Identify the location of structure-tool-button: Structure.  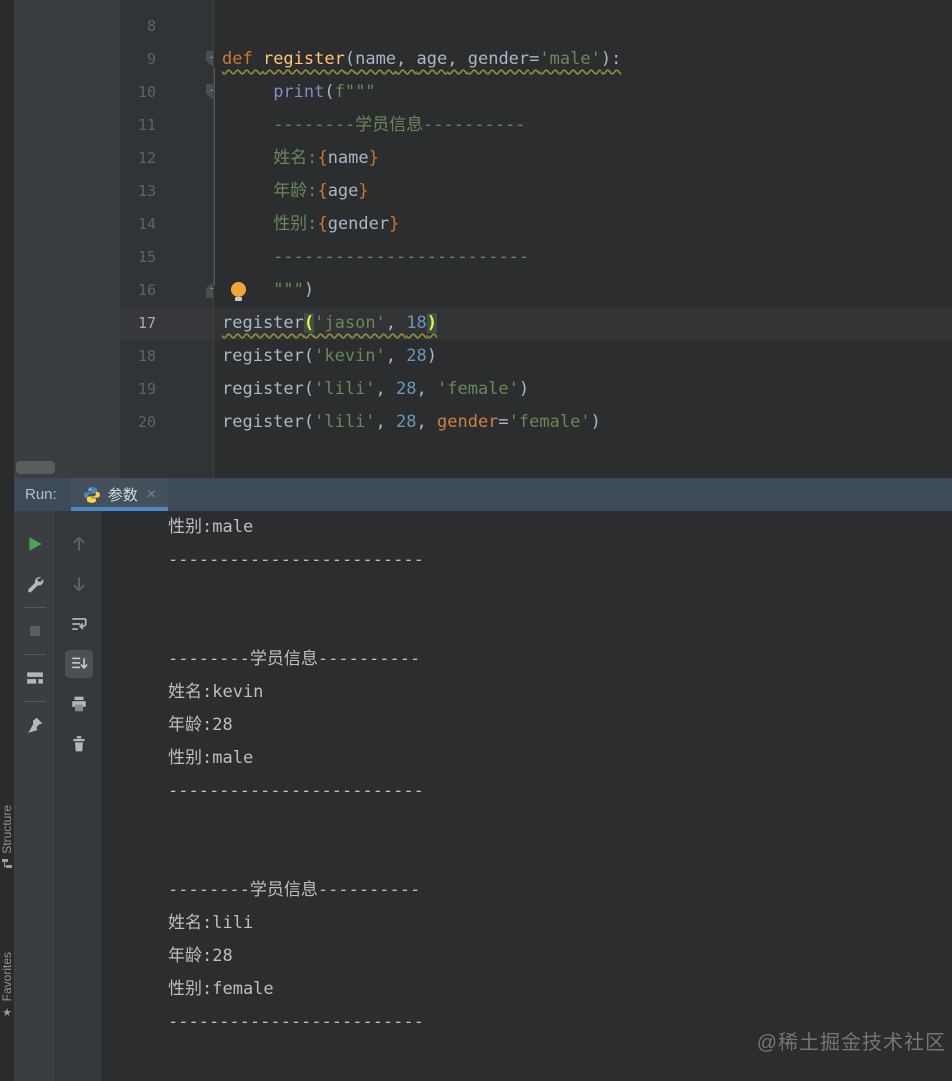
(7, 837).